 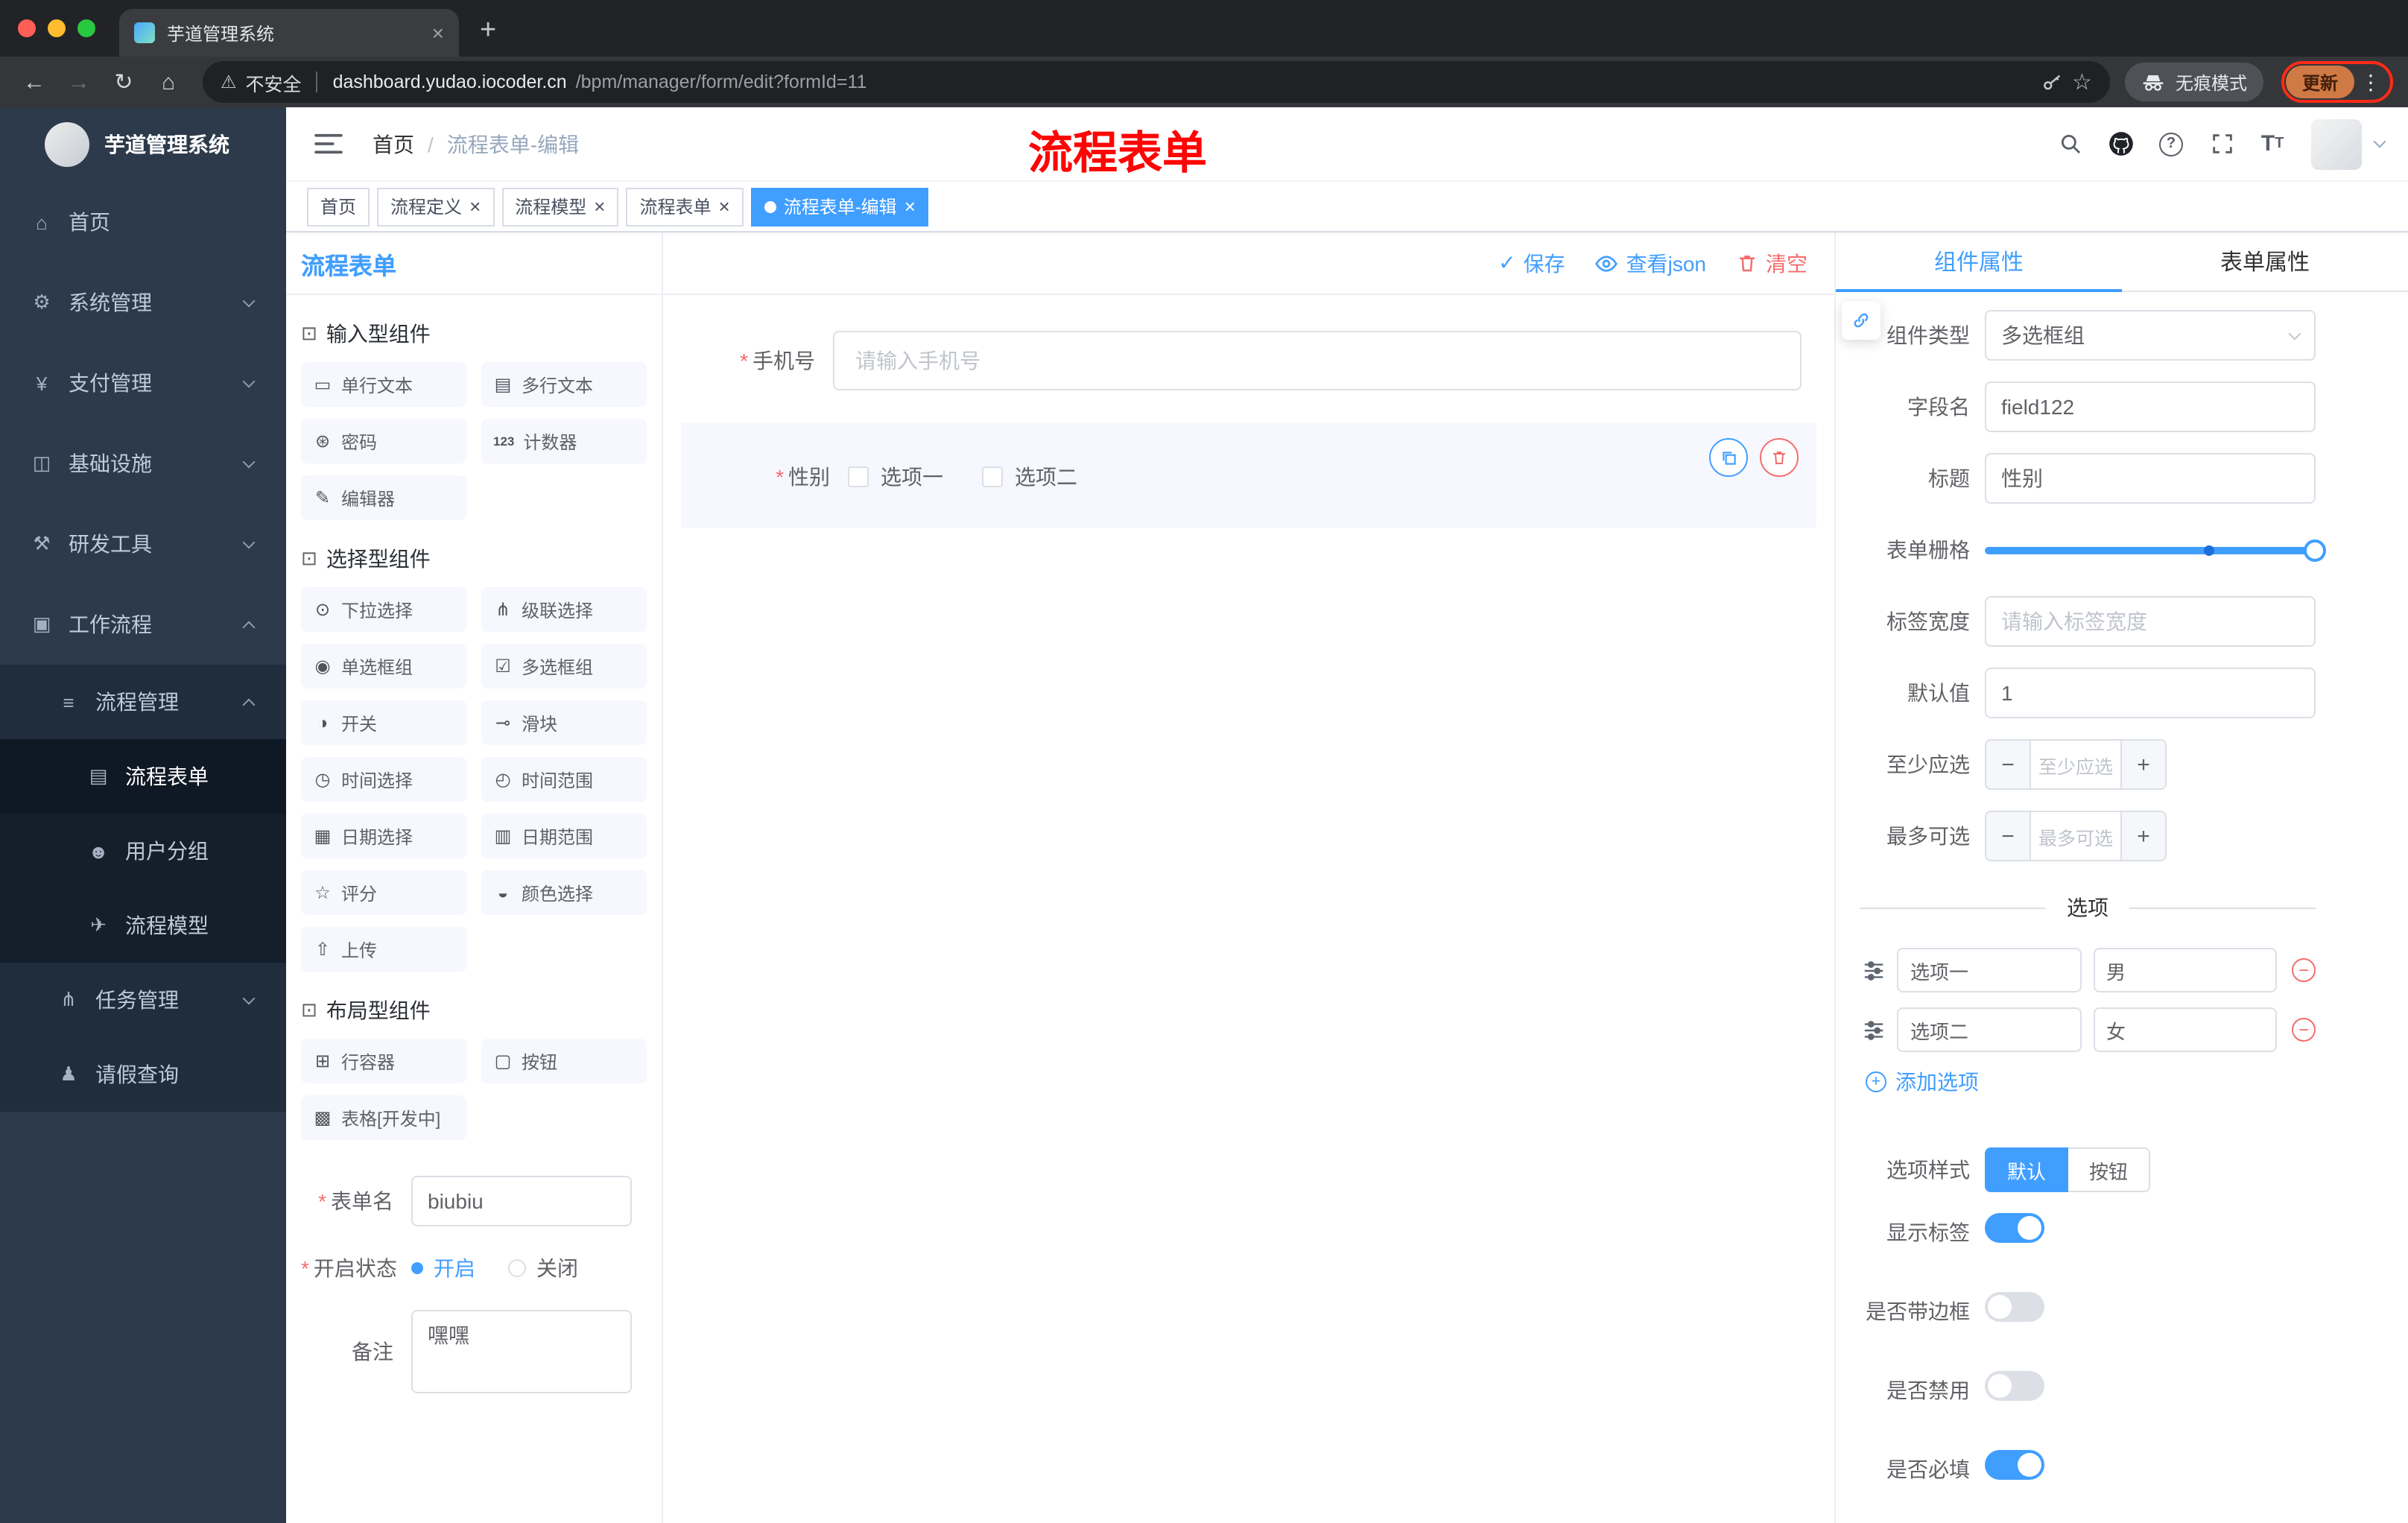 I want to click on breadcrumb-home: 首页, so click(x=393, y=144).